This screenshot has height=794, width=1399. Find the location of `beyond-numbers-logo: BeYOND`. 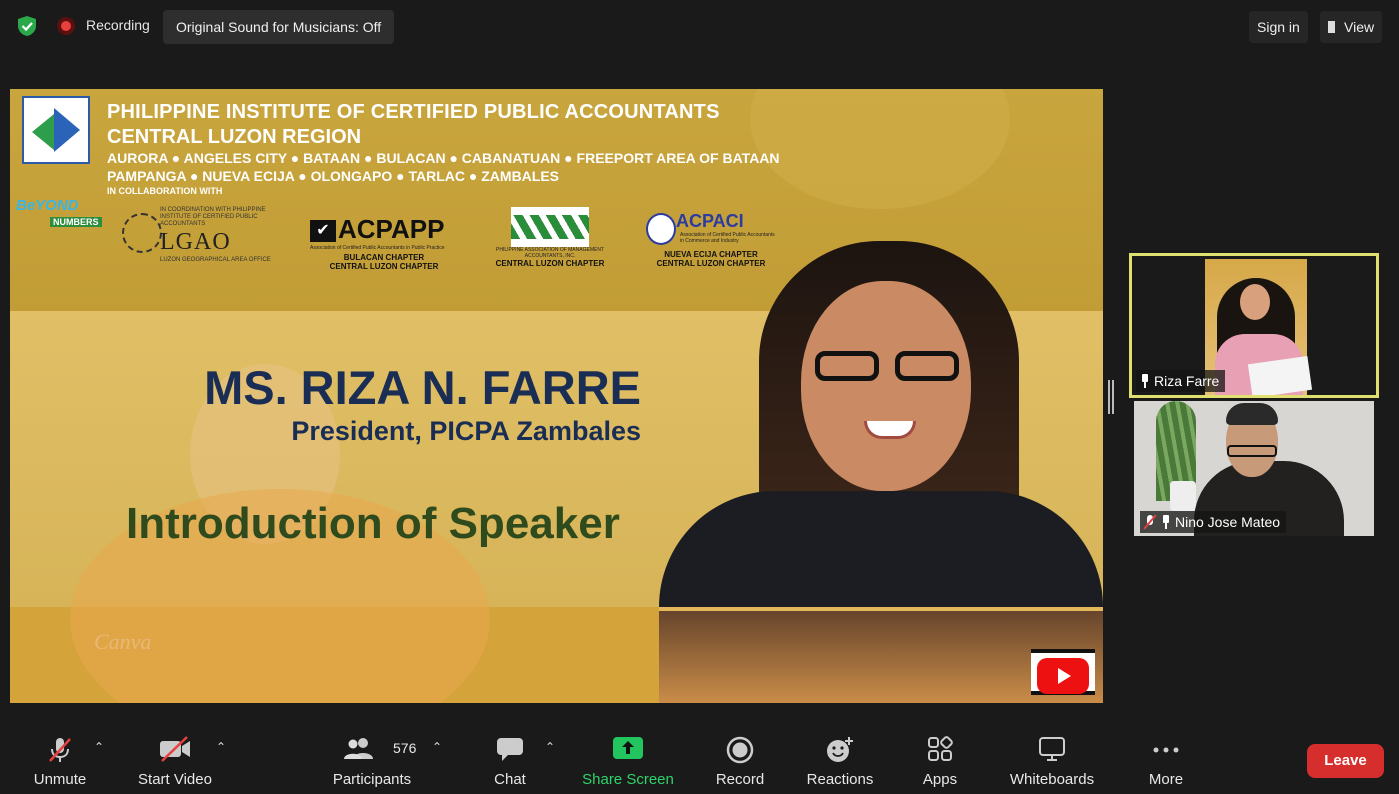

beyond-numbers-logo: BeYOND is located at coordinates (47, 205).